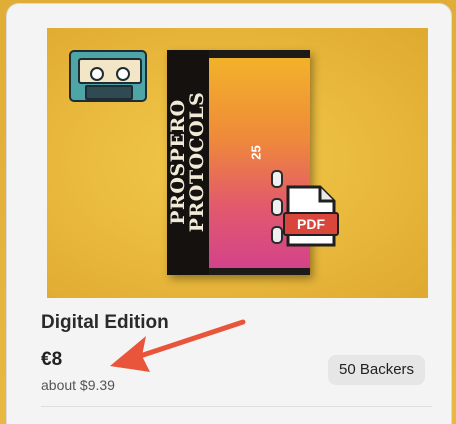  I want to click on pdf-file-icon: PDF, so click(311, 216).